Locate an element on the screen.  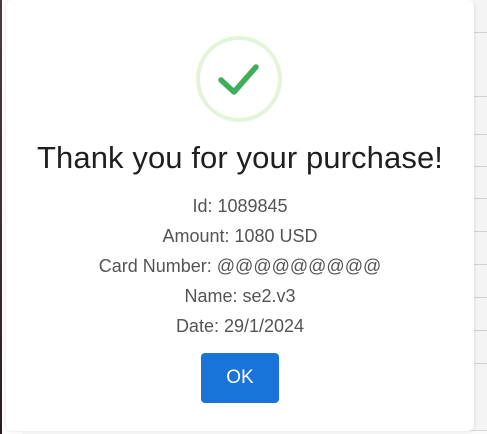
backdrop-page is located at coordinates (480, 217).